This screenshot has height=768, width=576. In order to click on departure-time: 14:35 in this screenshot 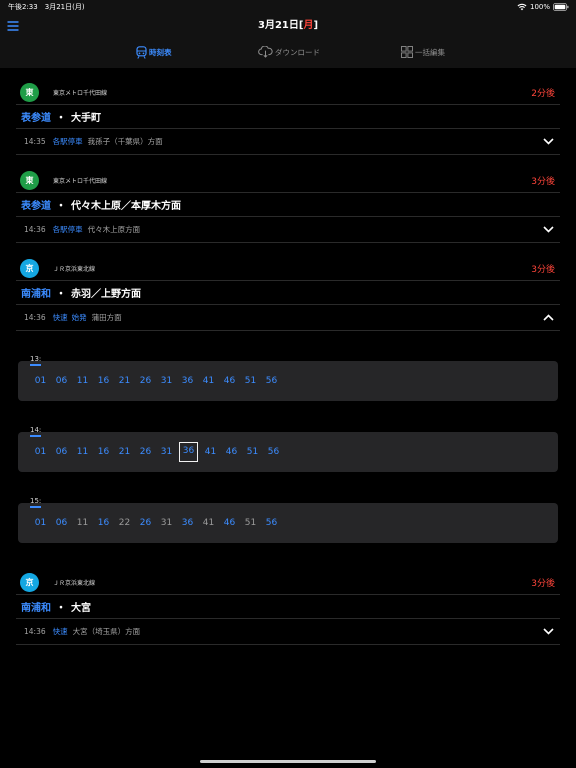, I will do `click(35, 141)`.